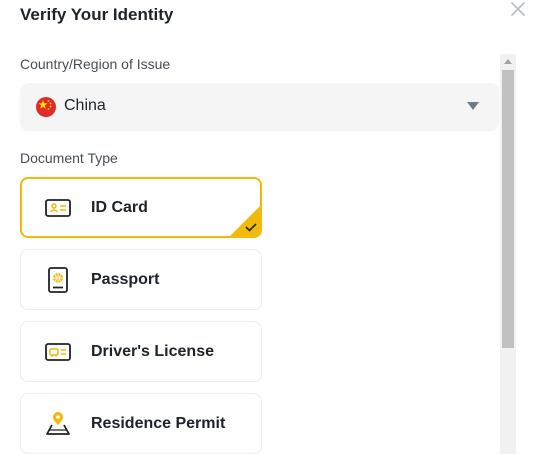  I want to click on document-option-residence-permit: Residence Permit, so click(141, 423).